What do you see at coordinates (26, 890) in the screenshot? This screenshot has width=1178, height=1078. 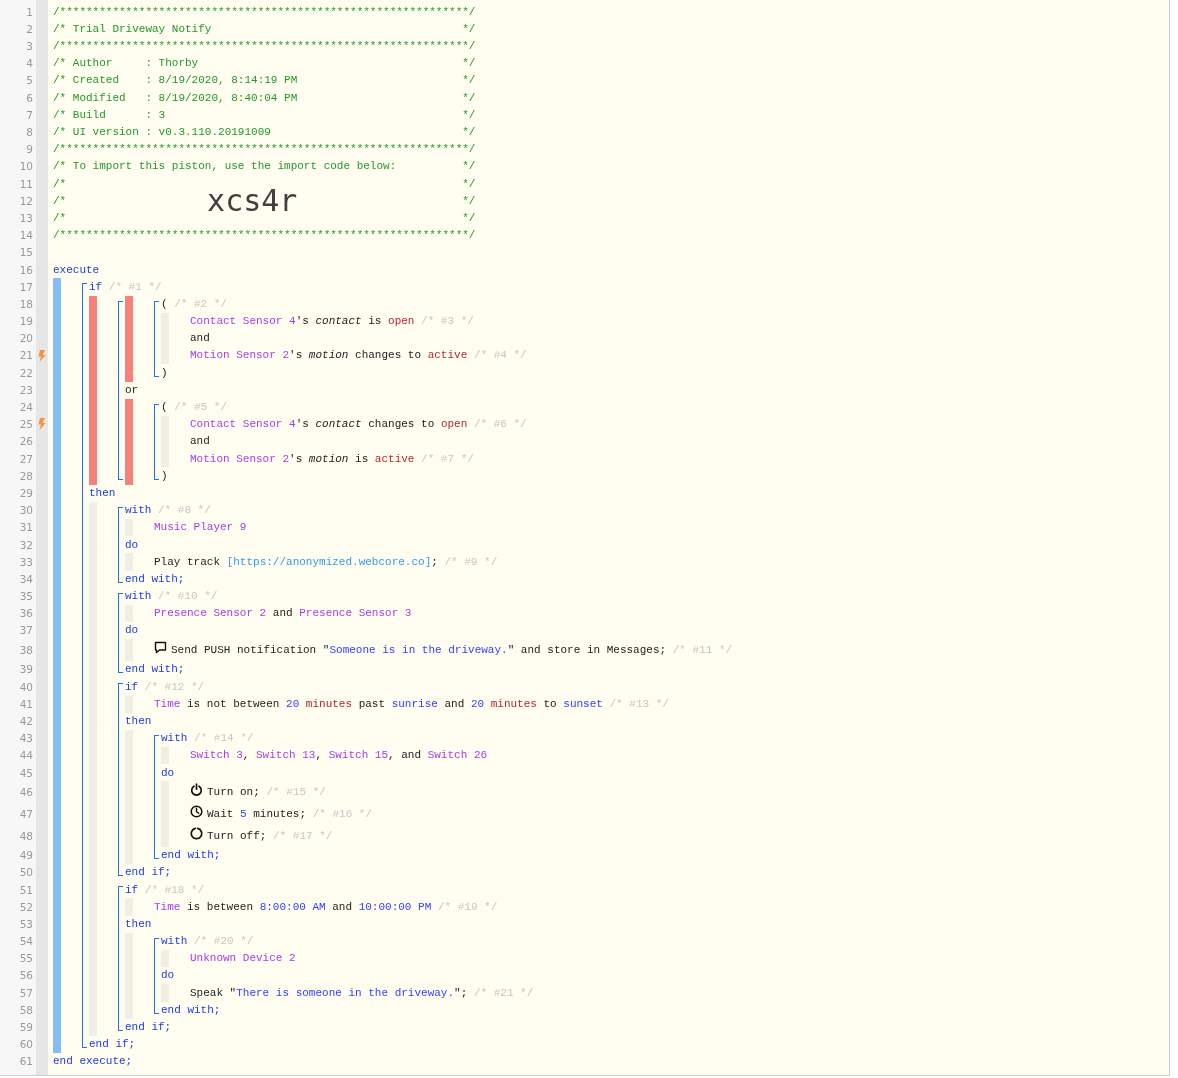 I see `line-number: 51` at bounding box center [26, 890].